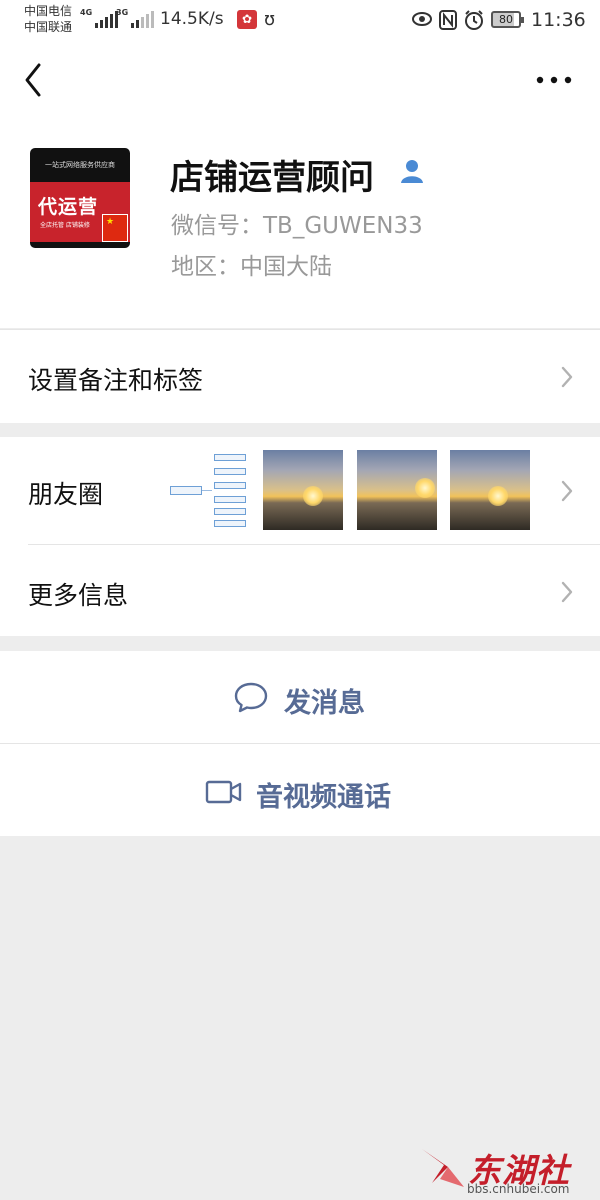 This screenshot has height=1200, width=600. Describe the element at coordinates (48, 11) in the screenshot. I see `carrier-1: 中国电信` at that location.